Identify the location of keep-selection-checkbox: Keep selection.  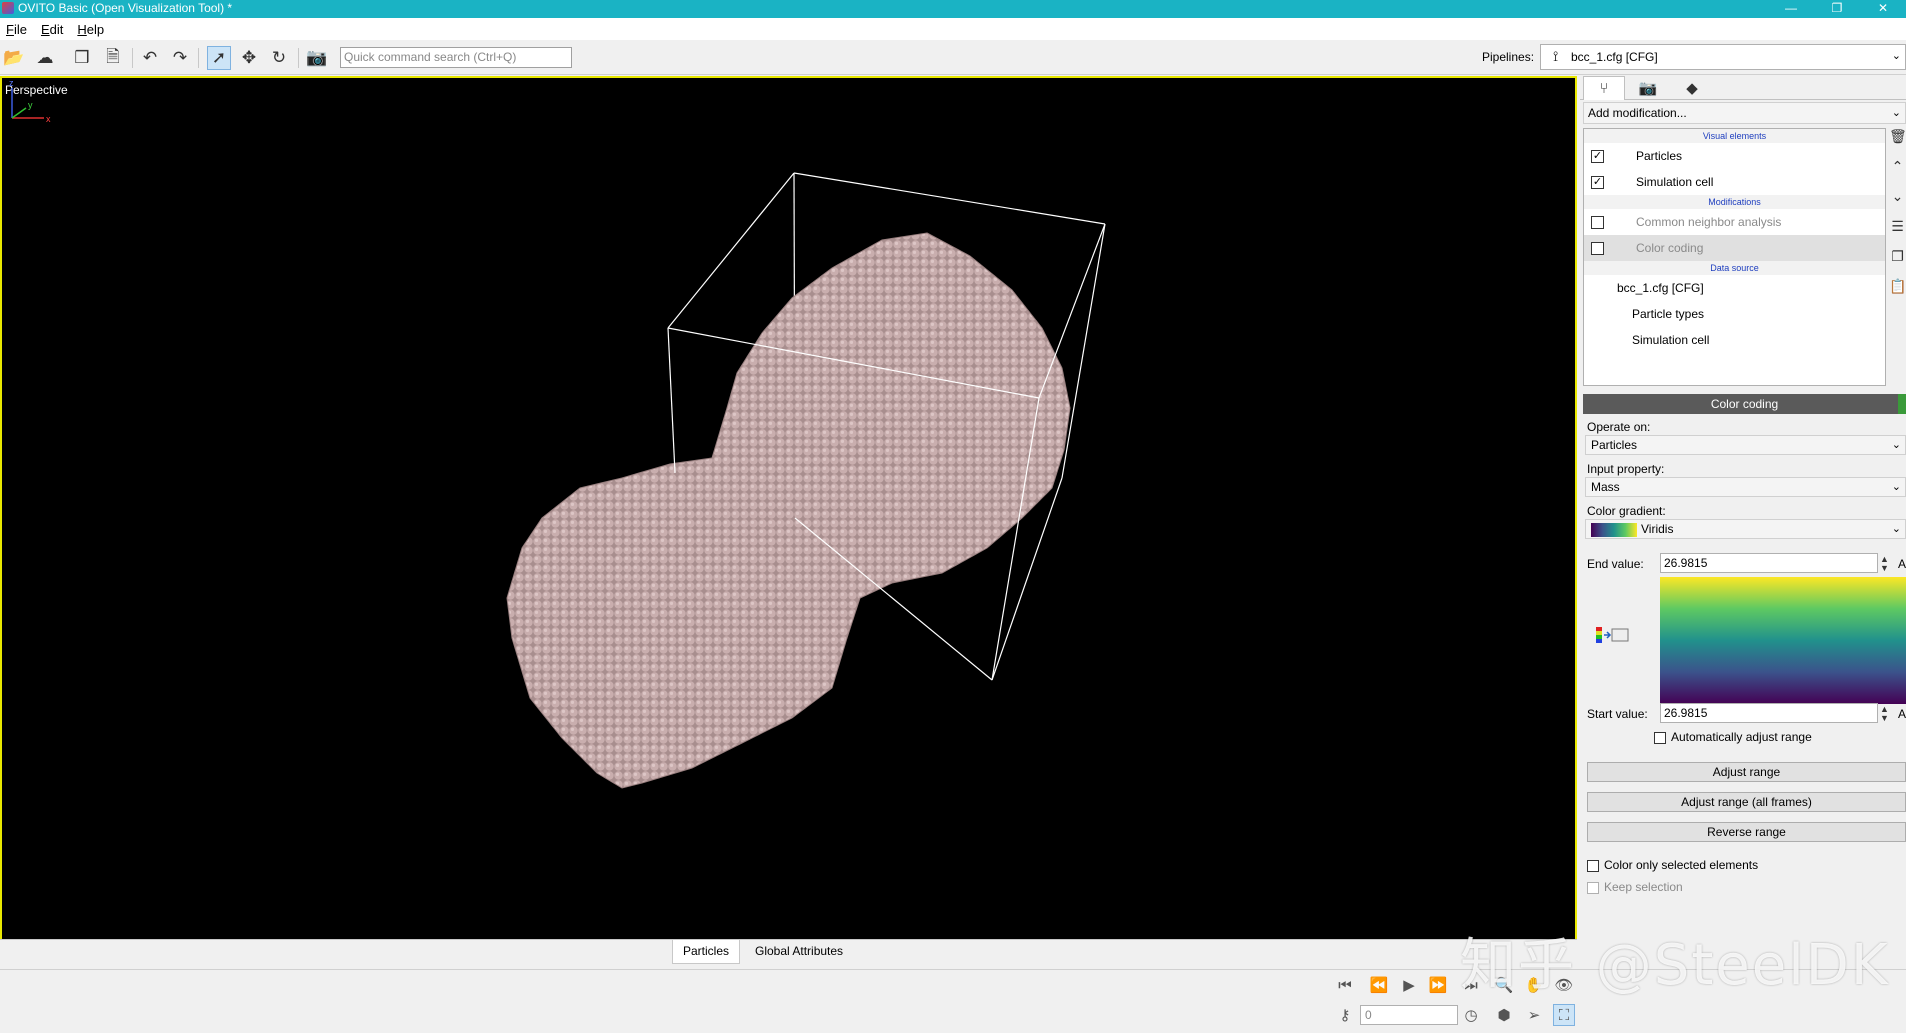
(1635, 888).